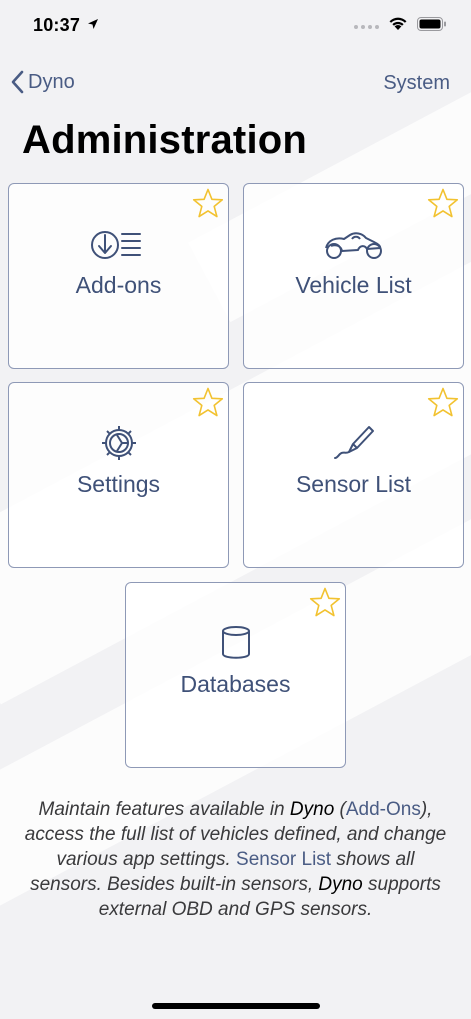 This screenshot has height=1019, width=471. Describe the element at coordinates (118, 443) in the screenshot. I see `gear-icon` at that location.